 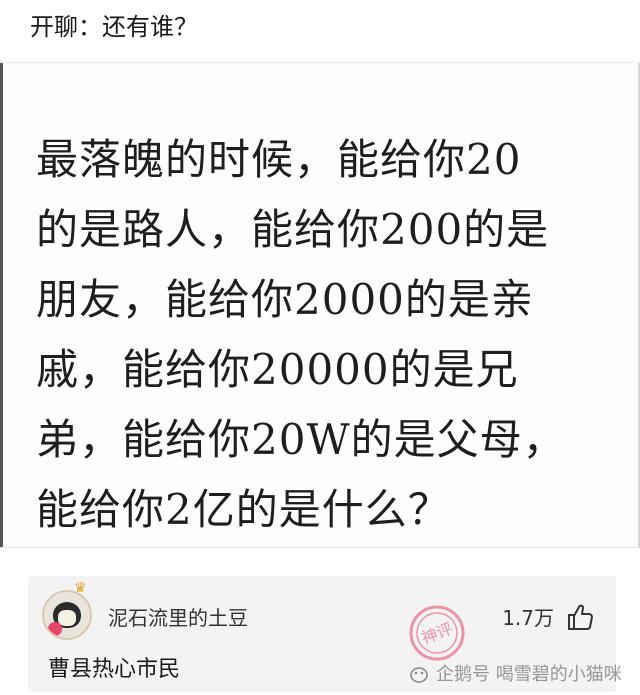 I want to click on potato-avatar-icon, so click(x=67, y=615).